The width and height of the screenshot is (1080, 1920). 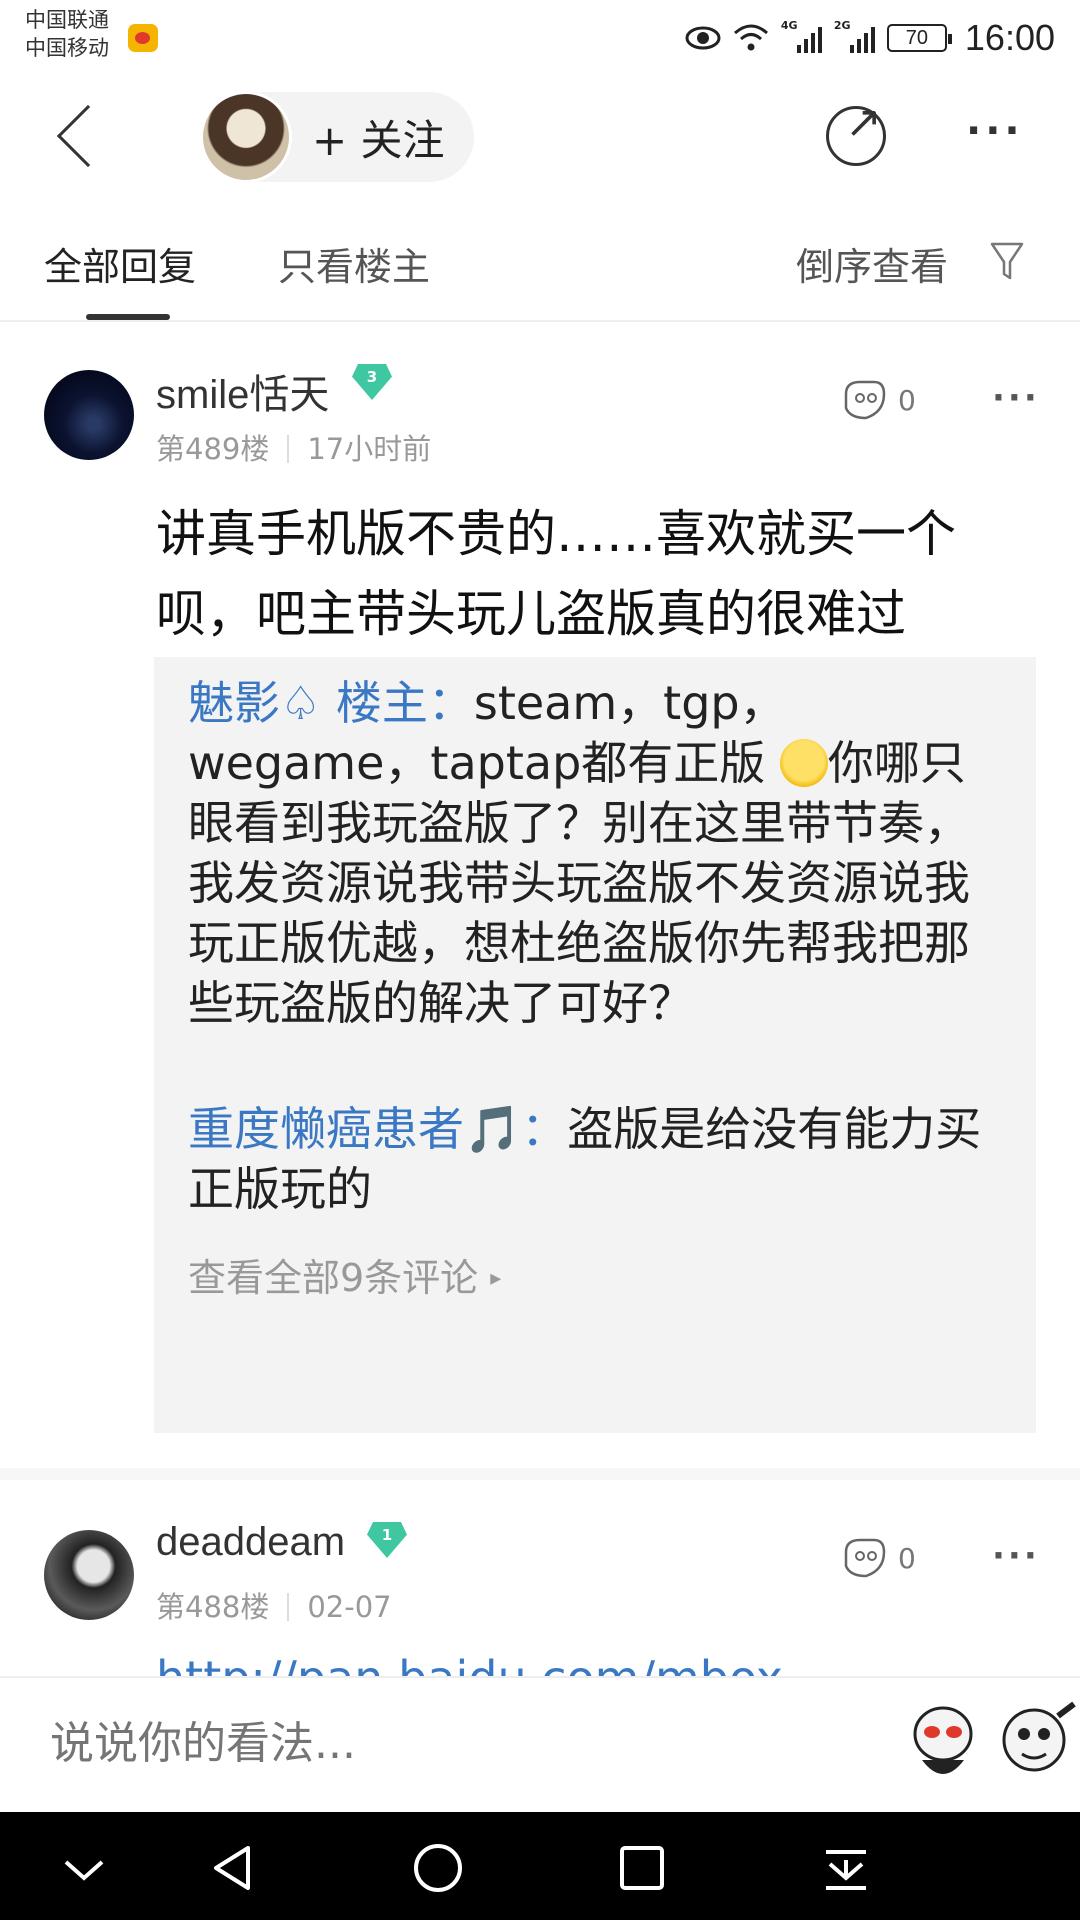 What do you see at coordinates (789, 25) in the screenshot?
I see `signal-4g-label: 4G` at bounding box center [789, 25].